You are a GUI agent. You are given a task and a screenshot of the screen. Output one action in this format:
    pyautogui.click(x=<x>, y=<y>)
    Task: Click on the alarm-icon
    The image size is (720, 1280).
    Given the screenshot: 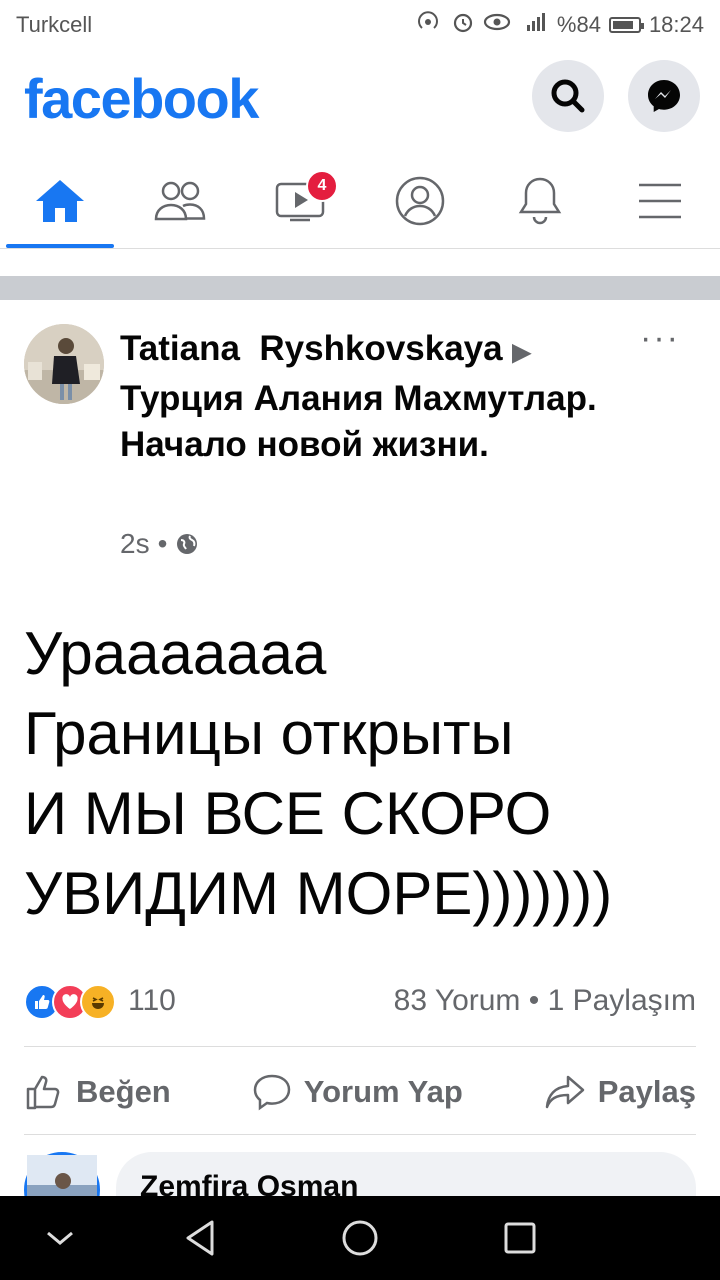 What is the action you would take?
    pyautogui.click(x=463, y=25)
    